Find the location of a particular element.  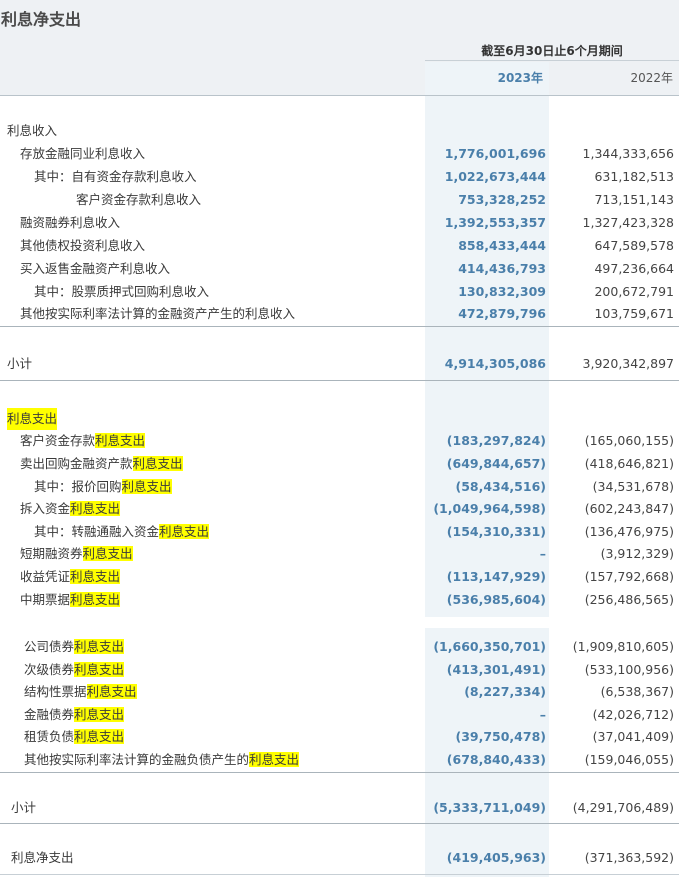

value-prior: (6,538,367) is located at coordinates (637, 691).